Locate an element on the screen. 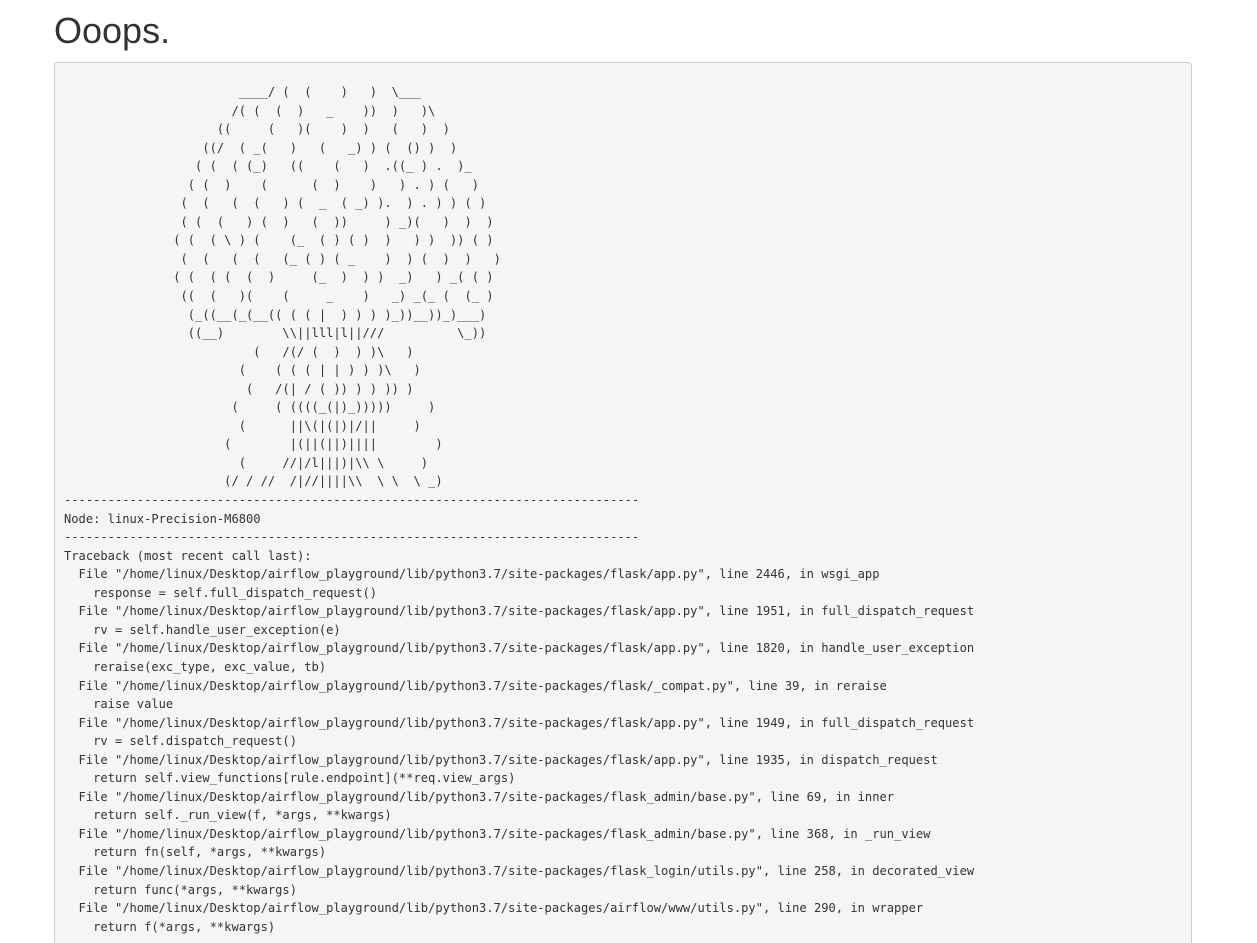  page-title: Ooops. is located at coordinates (112, 30).